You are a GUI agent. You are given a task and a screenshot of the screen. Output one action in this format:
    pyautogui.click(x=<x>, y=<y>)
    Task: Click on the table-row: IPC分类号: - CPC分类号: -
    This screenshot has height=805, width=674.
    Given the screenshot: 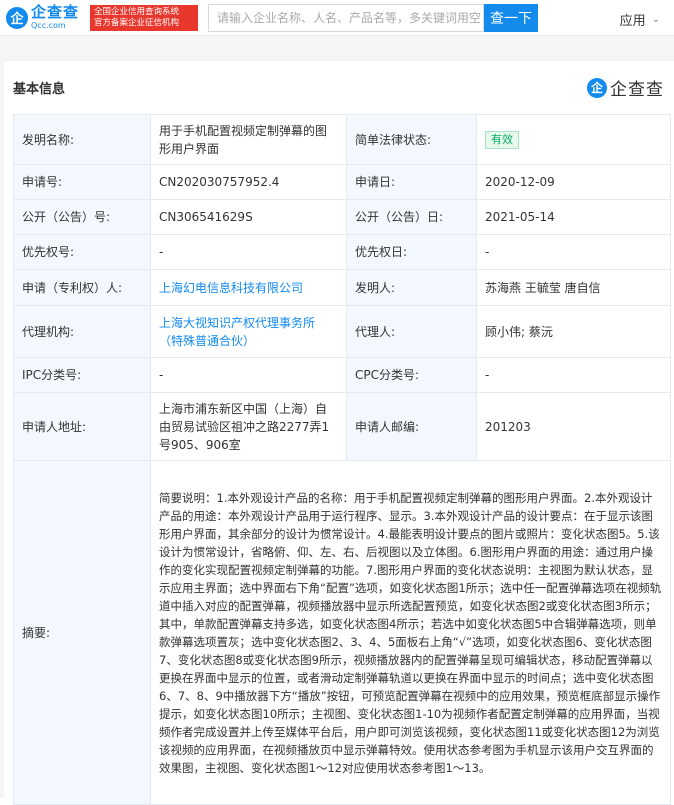 What is the action you would take?
    pyautogui.click(x=342, y=375)
    